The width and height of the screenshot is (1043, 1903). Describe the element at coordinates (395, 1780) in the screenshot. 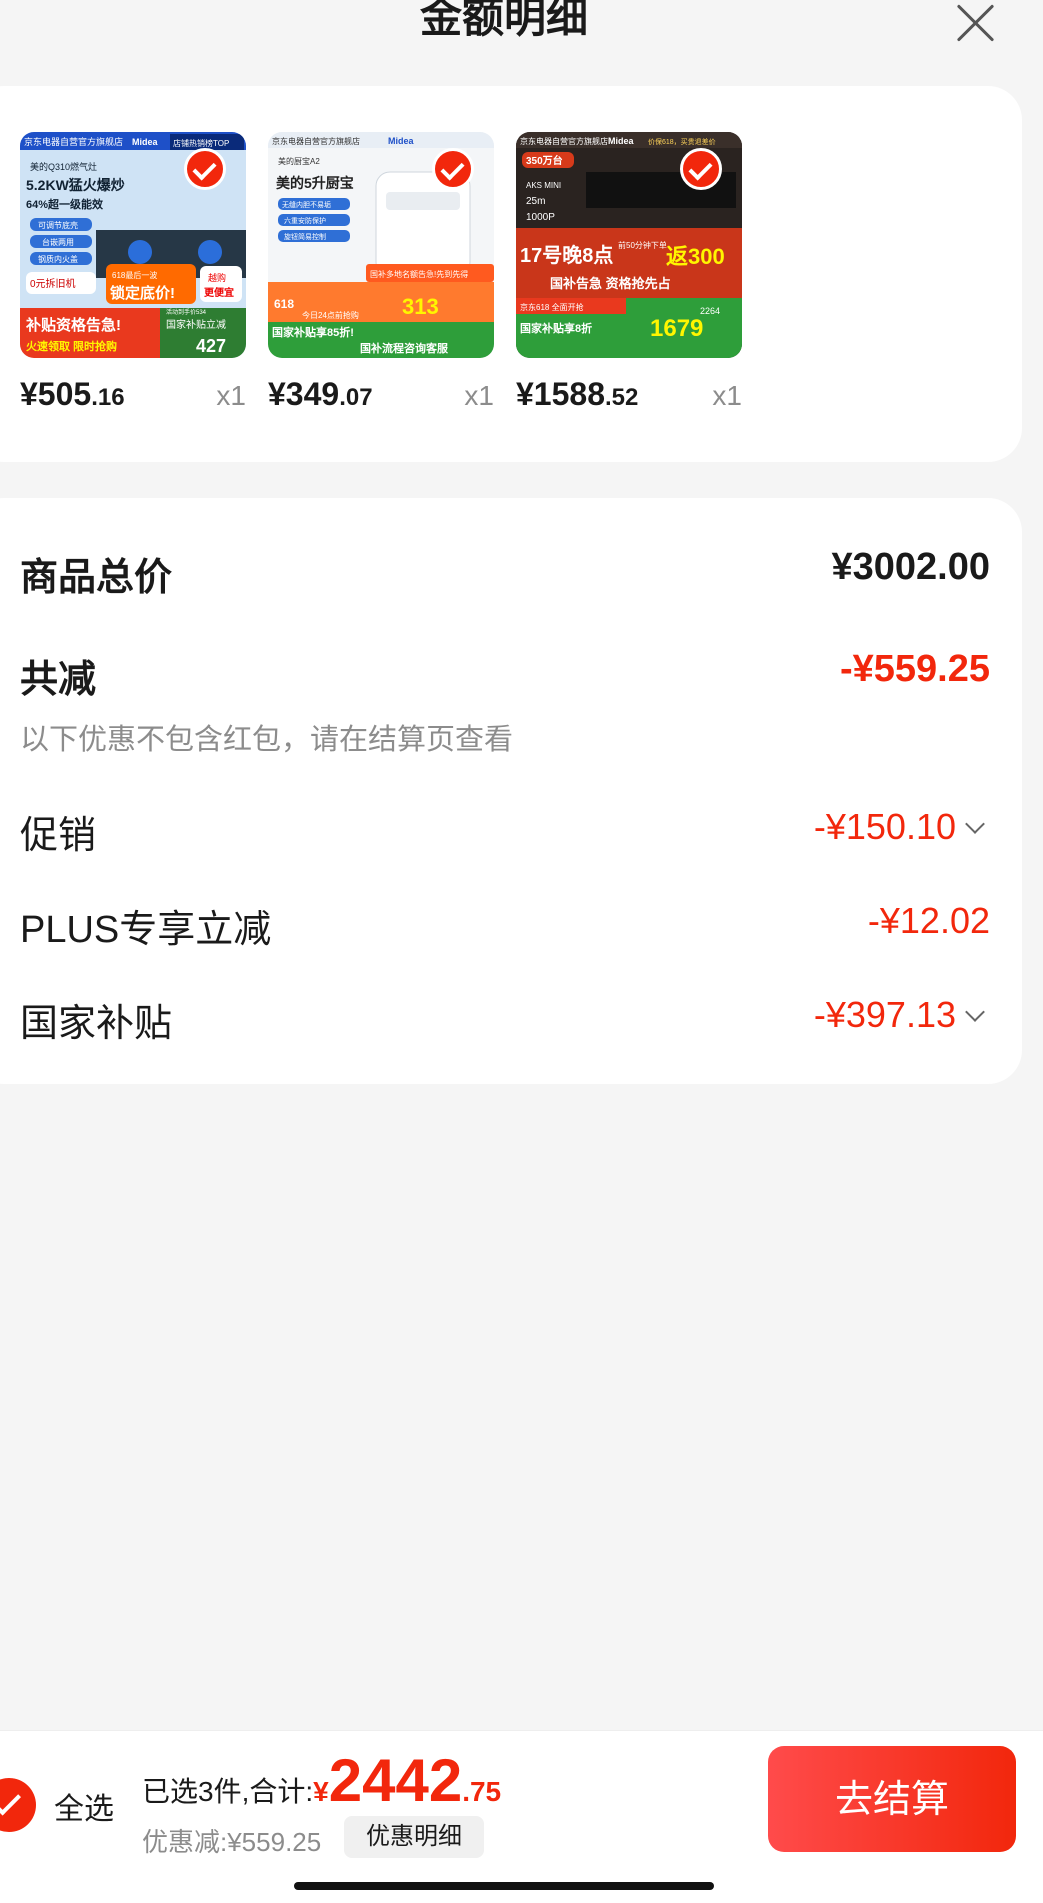

I see `total-amount: 2442` at that location.